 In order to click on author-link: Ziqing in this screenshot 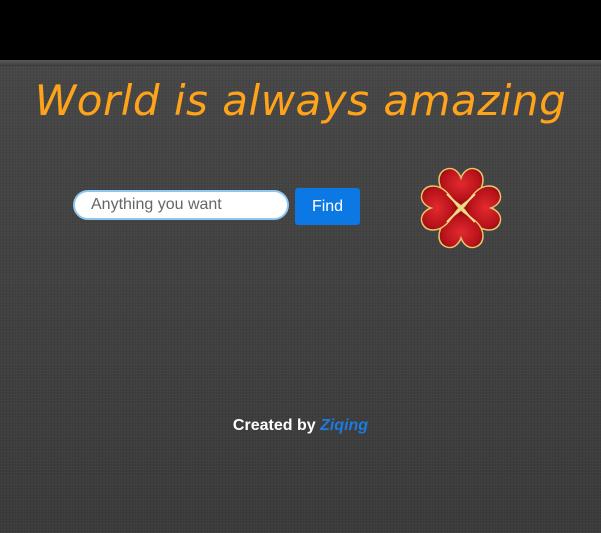, I will do `click(344, 425)`.